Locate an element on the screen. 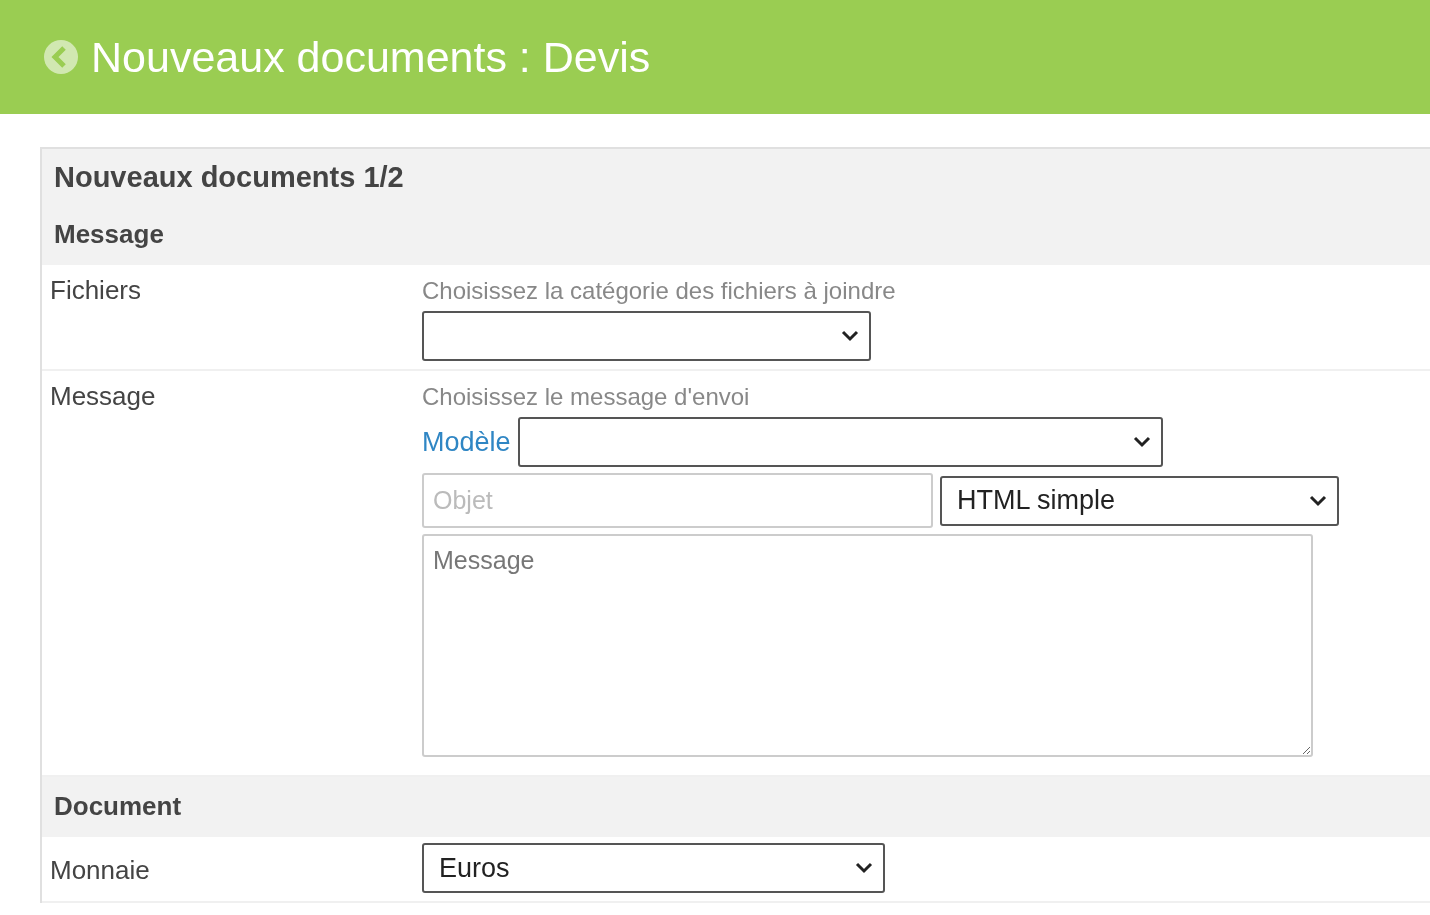 The image size is (1430, 915). panel-title: Nouveaux documents 1/2 is located at coordinates (736, 177).